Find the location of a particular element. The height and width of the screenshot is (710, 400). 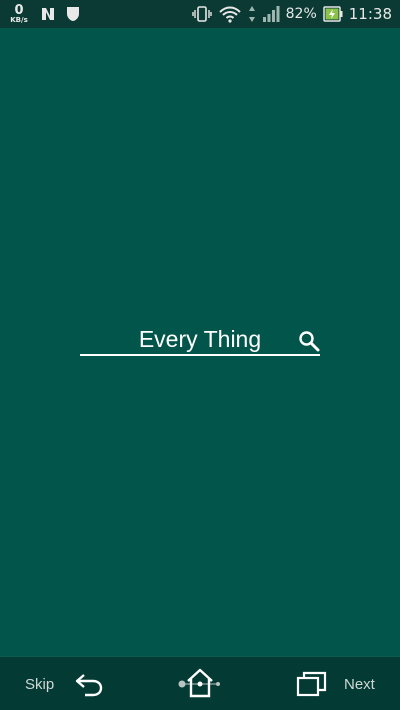

vibrate-icon is located at coordinates (201, 14).